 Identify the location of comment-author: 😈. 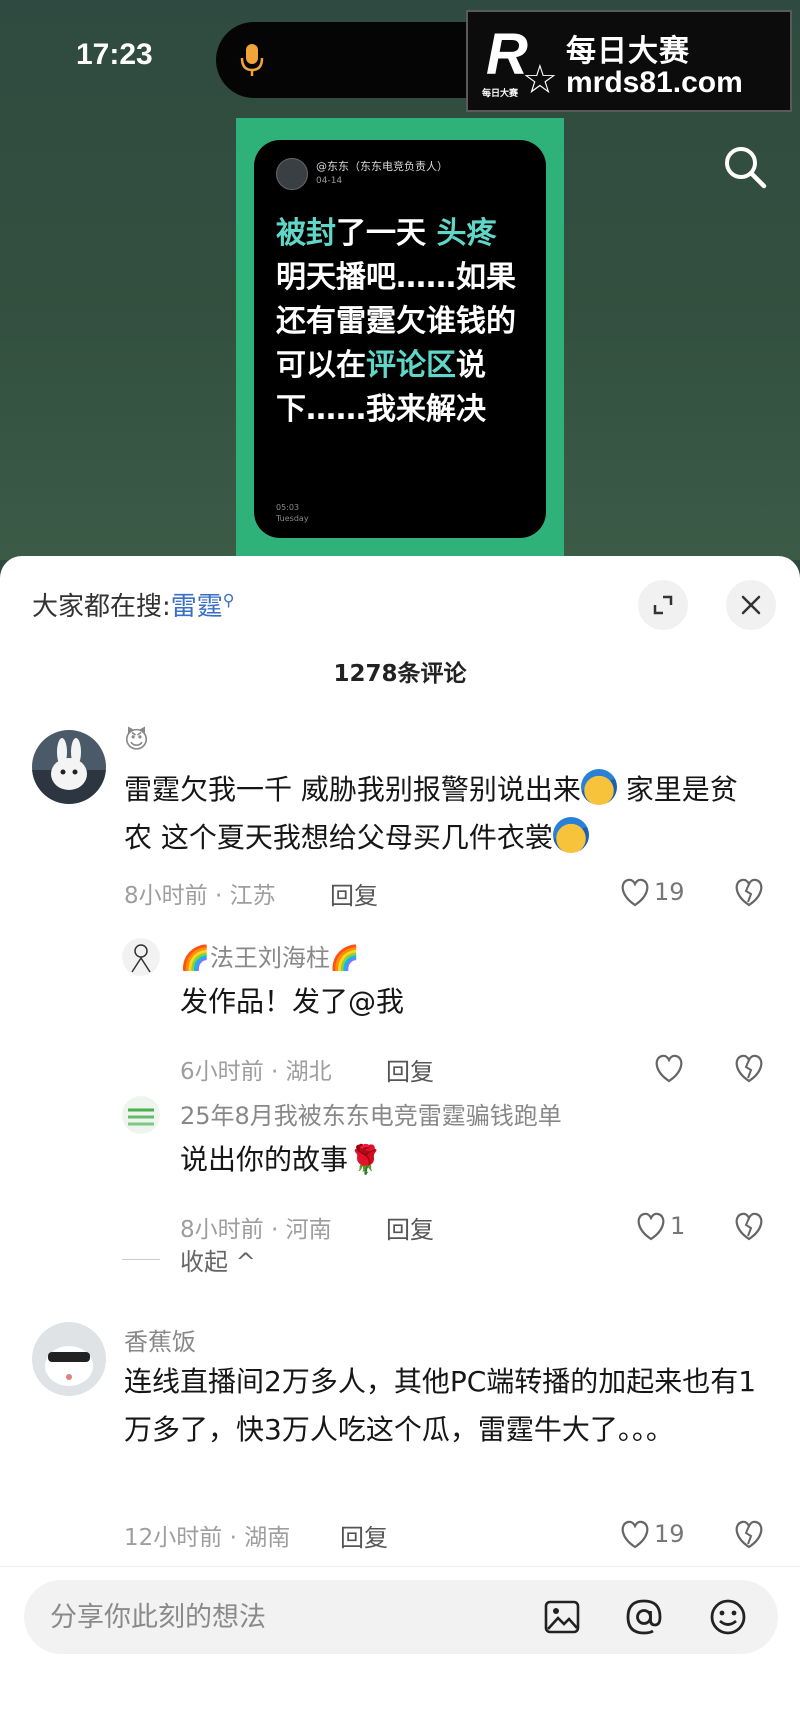
(136, 740).